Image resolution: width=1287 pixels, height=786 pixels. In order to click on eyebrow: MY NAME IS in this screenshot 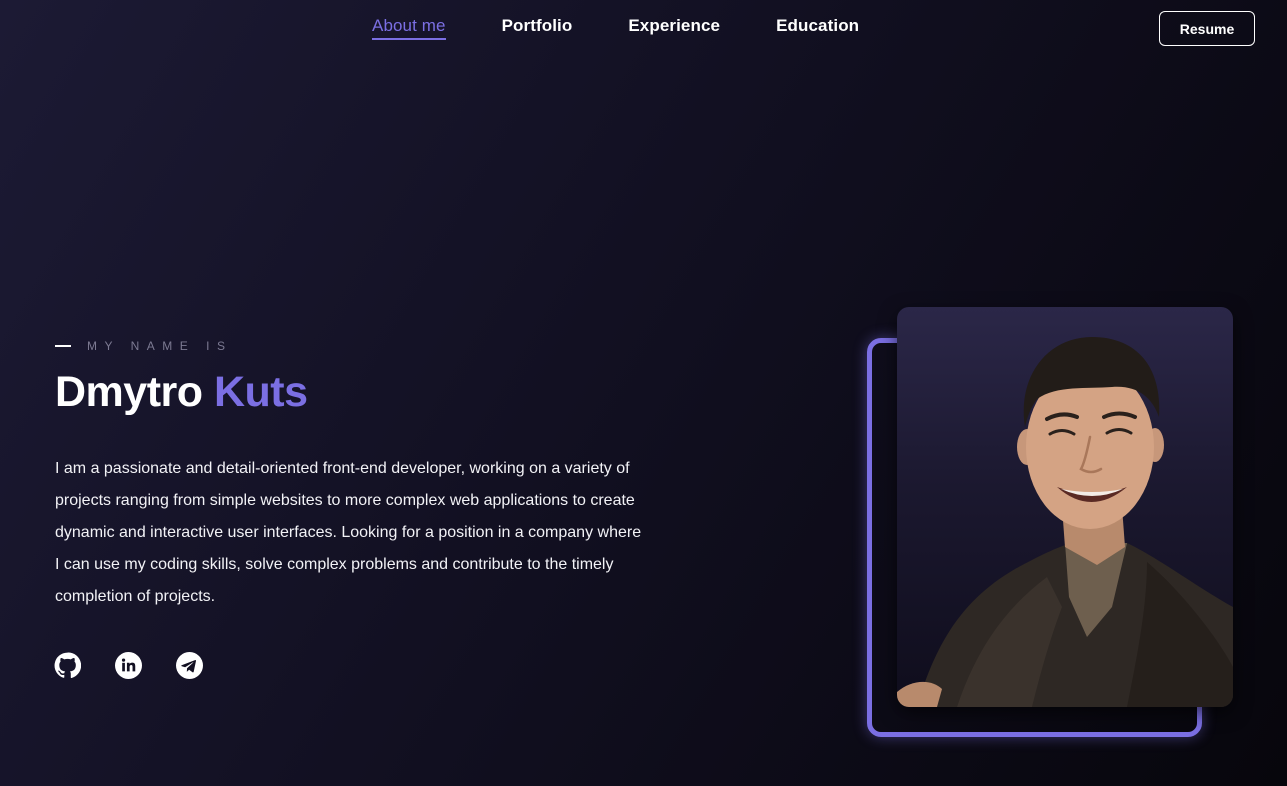, I will do `click(143, 346)`.